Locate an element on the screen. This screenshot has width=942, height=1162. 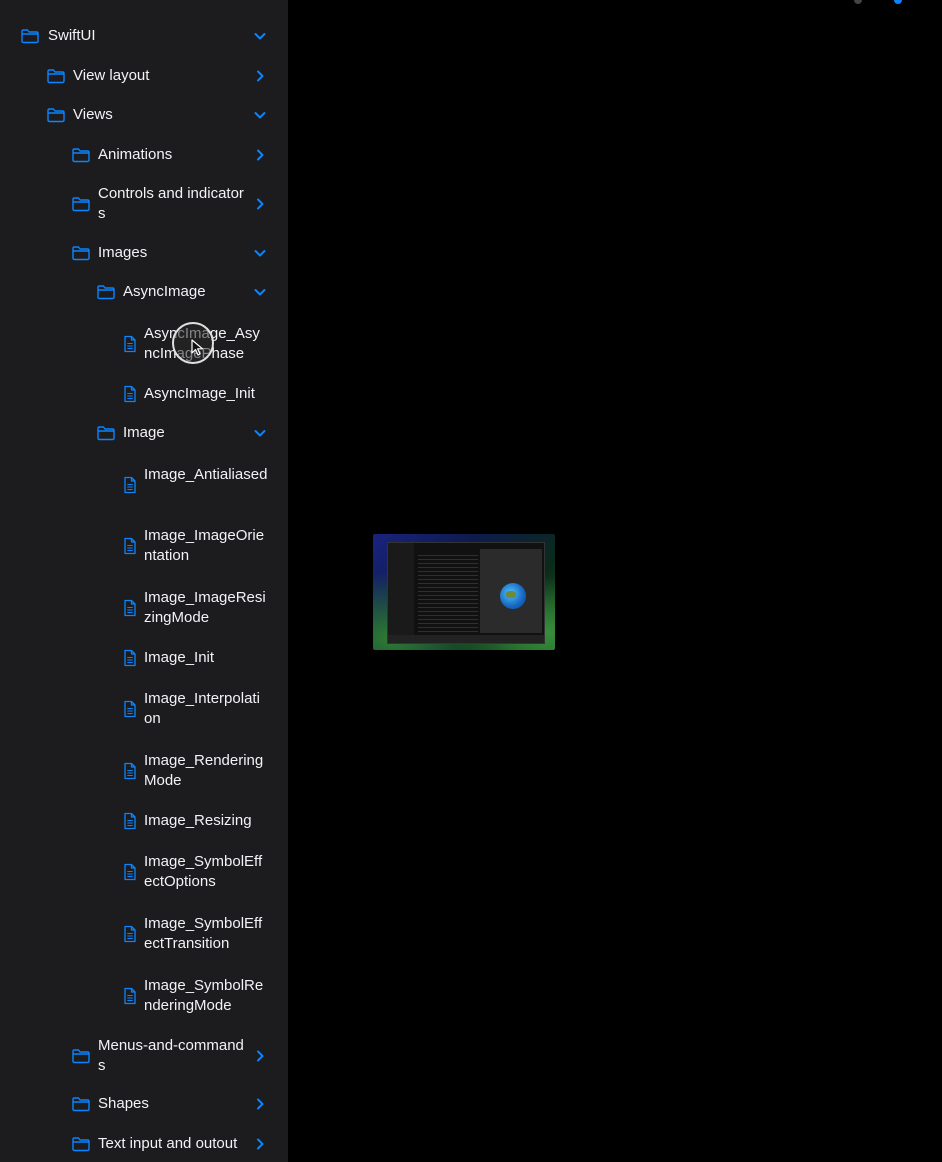
sidebar-item-label: Image_Resizing is located at coordinates (198, 820).